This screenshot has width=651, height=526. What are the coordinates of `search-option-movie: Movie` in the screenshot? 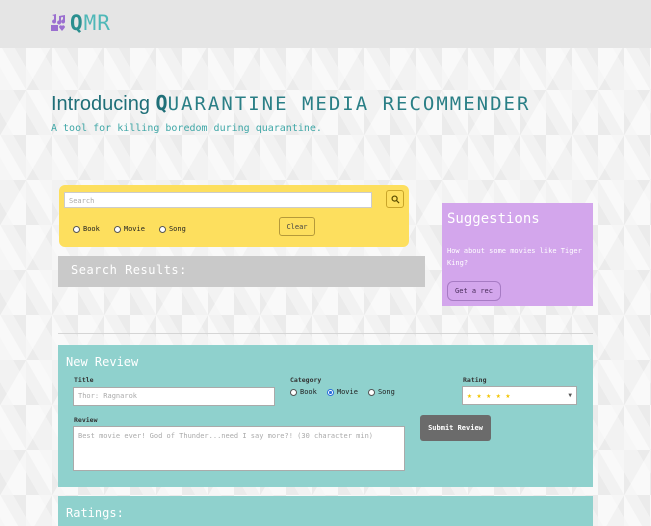 It's located at (129, 229).